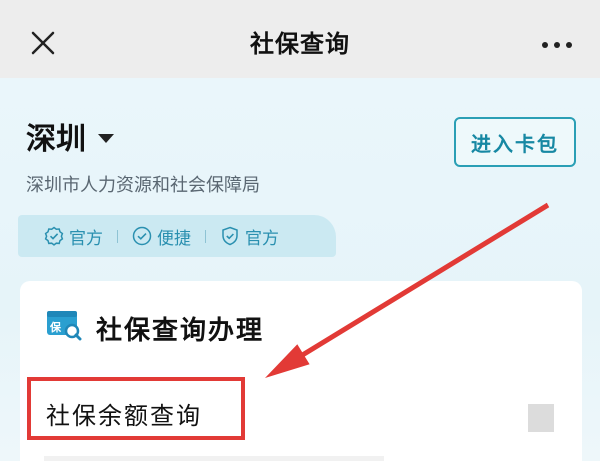 This screenshot has width=600, height=461. What do you see at coordinates (142, 236) in the screenshot?
I see `circle-check-icon` at bounding box center [142, 236].